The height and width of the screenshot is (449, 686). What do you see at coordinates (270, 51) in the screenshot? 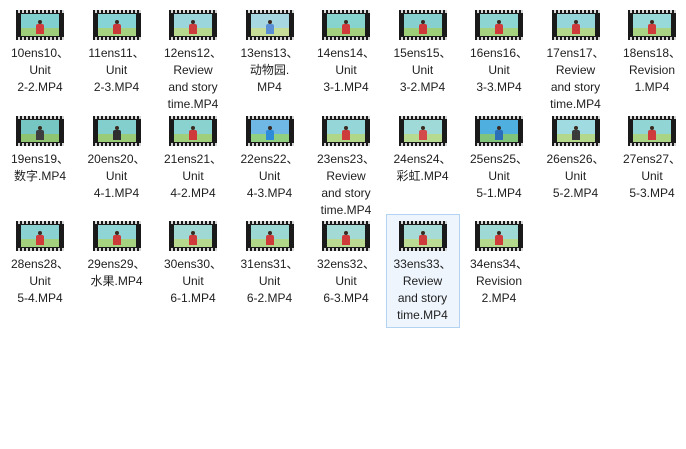
I see `video-file-item: 13ens13、 动物园. MP4` at bounding box center [270, 51].